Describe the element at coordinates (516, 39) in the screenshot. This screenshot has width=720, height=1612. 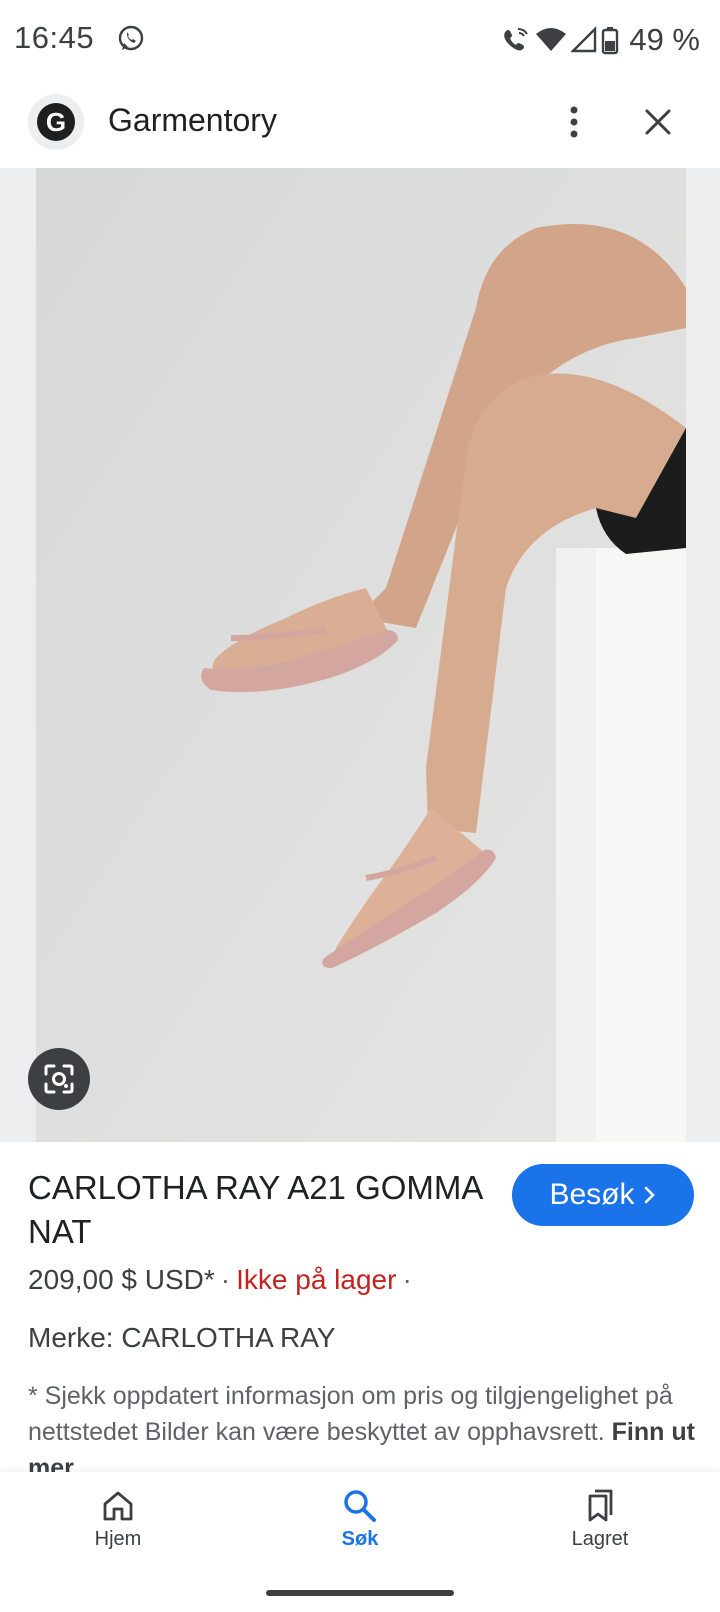
I see `wifi-call-icon` at that location.